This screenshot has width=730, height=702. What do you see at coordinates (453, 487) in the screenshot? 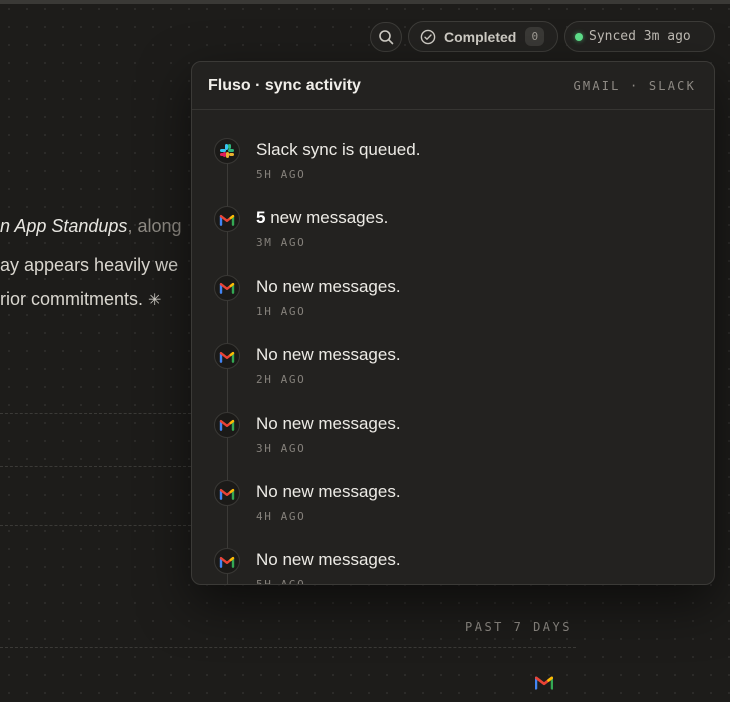
I see `activity-item: No new messages. 4H AGO` at bounding box center [453, 487].